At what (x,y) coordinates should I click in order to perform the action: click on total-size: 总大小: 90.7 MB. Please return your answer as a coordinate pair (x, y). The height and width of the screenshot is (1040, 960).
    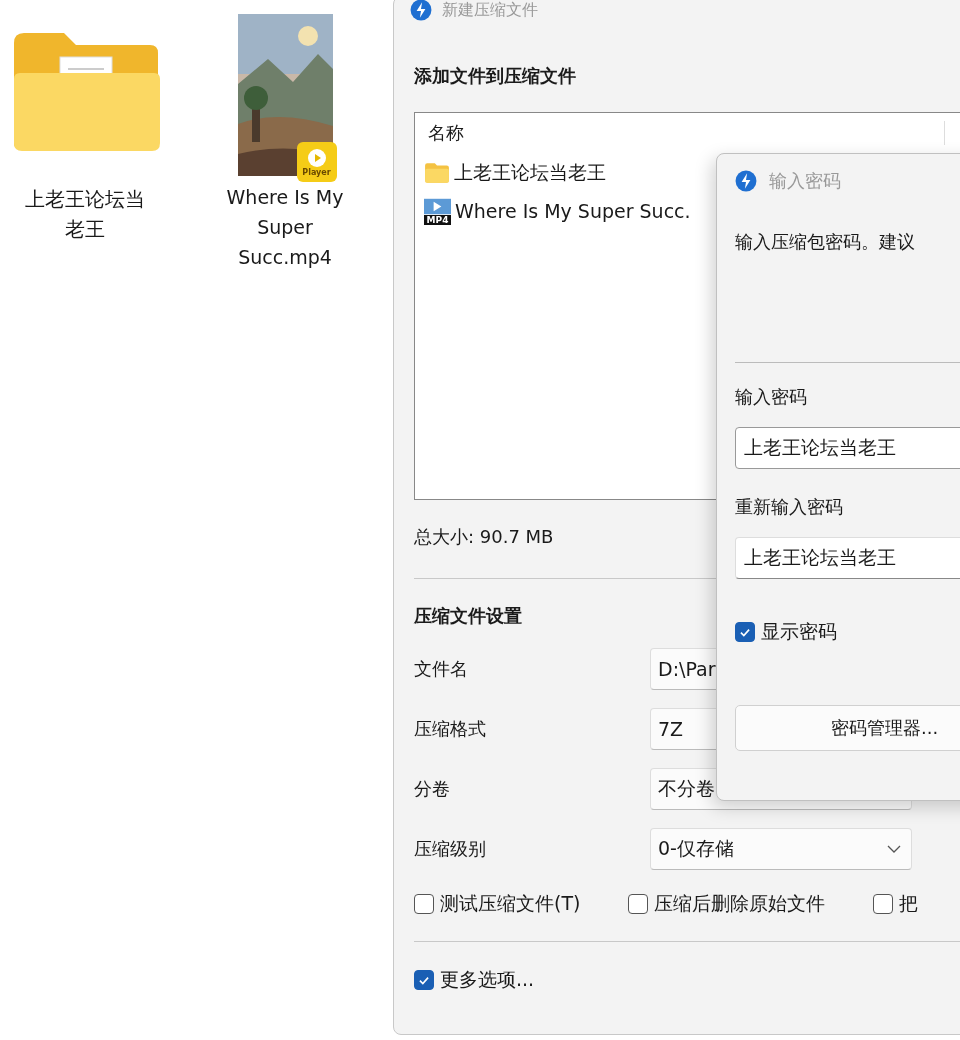
    Looking at the image, I should click on (484, 537).